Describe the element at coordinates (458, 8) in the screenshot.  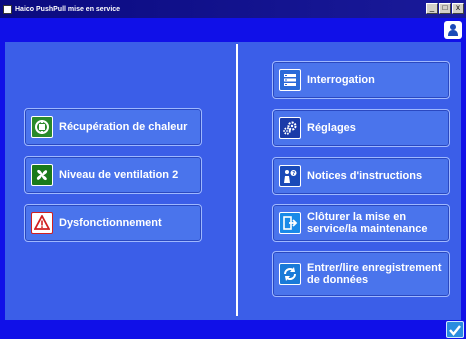
I see `close-button: x` at that location.